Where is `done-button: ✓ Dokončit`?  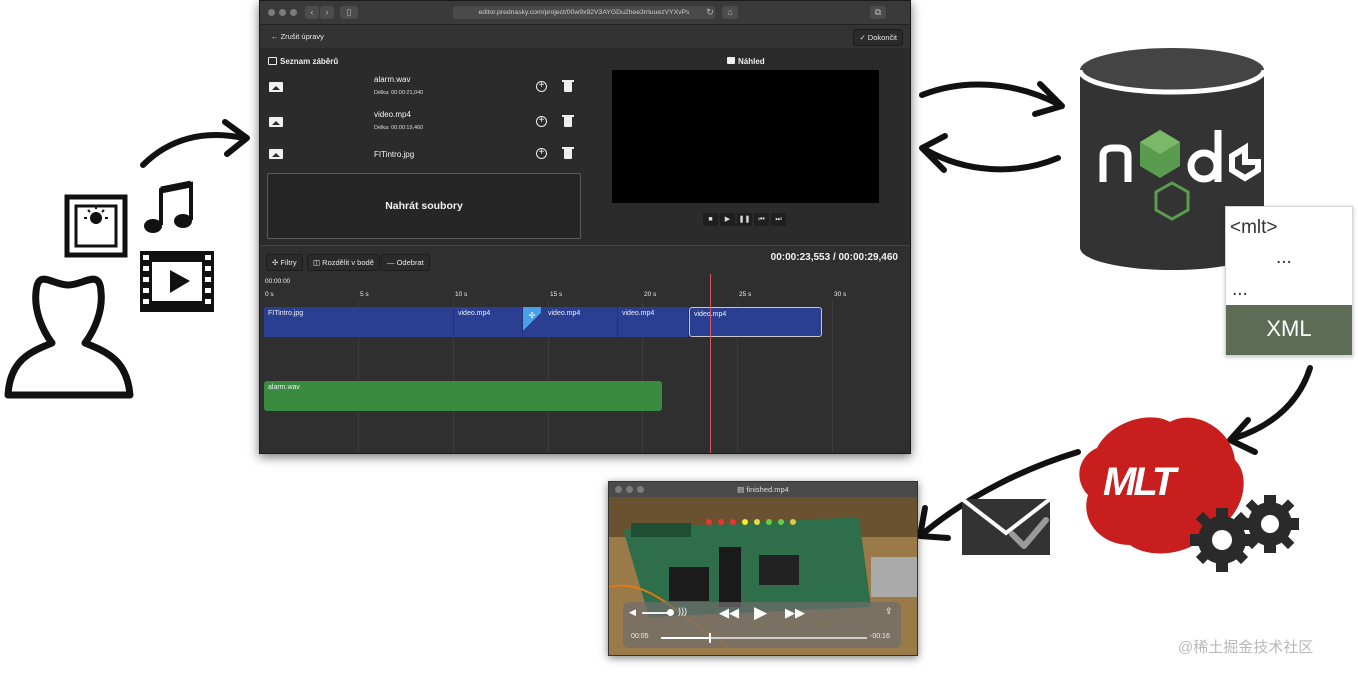 done-button: ✓ Dokončit is located at coordinates (878, 37).